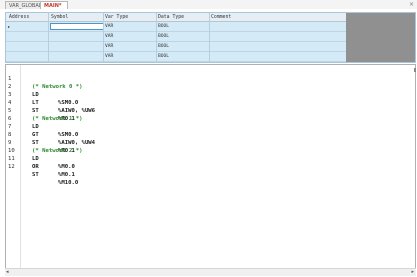  What do you see at coordinates (208, 4) in the screenshot?
I see `tab-bar: VAR_GLOBAL MAIN* ×` at bounding box center [208, 4].